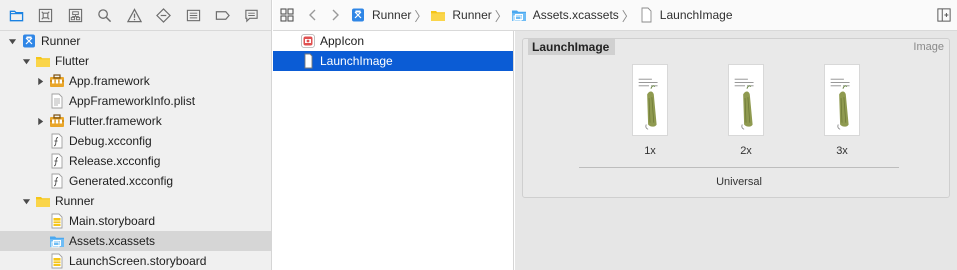 The width and height of the screenshot is (957, 270). I want to click on tree-row: Flutter, so click(135, 61).